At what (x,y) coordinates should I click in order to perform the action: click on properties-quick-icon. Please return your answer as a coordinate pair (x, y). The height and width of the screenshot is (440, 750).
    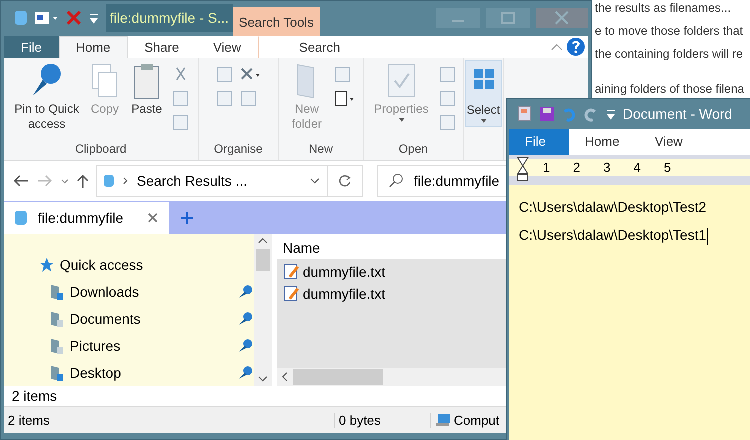
    Looking at the image, I should click on (47, 18).